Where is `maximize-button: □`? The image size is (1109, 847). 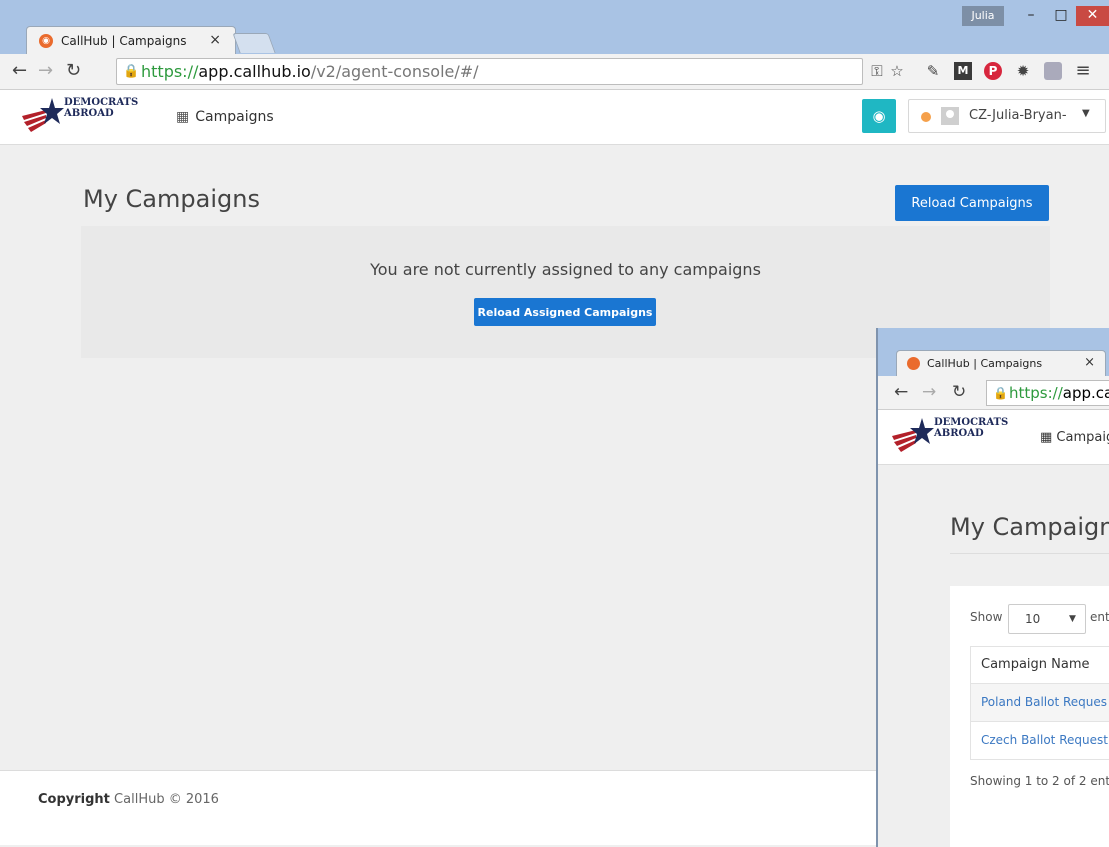 maximize-button: □ is located at coordinates (1061, 16).